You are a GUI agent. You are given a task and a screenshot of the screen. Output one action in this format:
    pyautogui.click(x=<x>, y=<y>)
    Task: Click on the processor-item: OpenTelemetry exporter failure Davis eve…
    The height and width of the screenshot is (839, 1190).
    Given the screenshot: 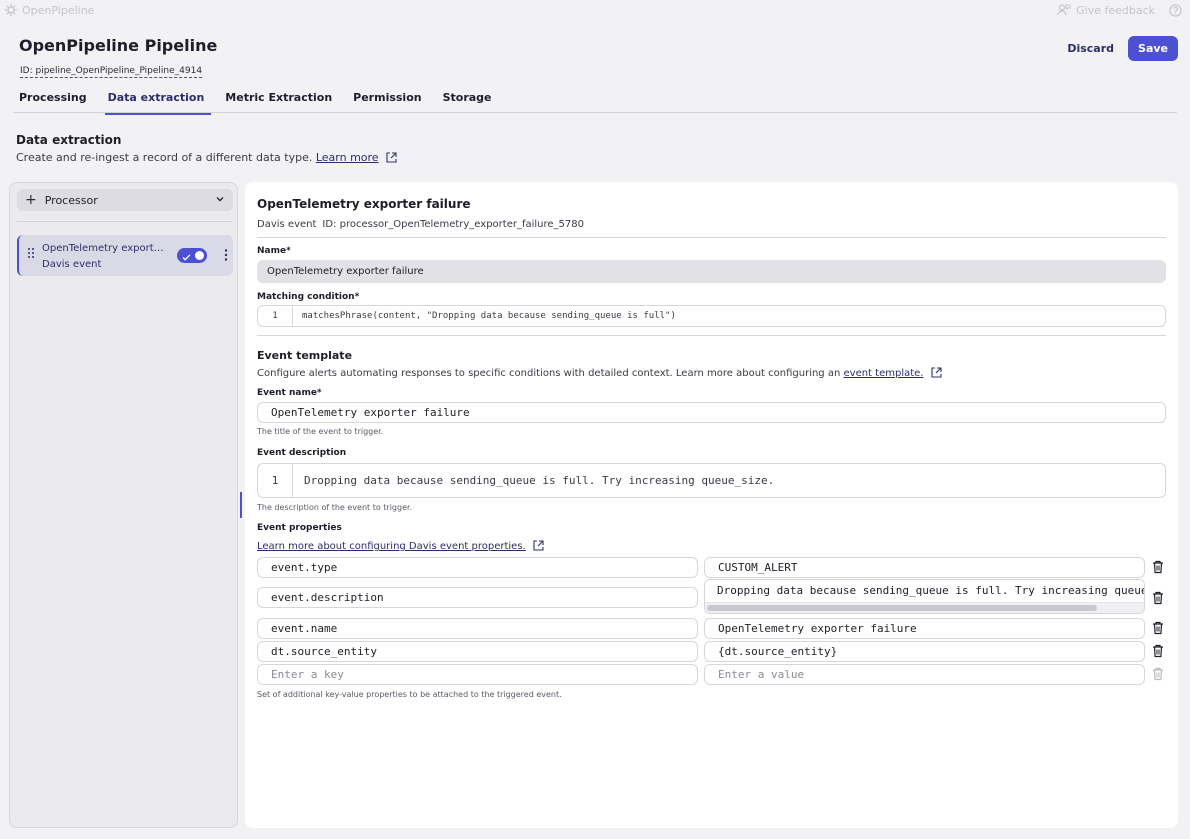 What is the action you would take?
    pyautogui.click(x=125, y=255)
    